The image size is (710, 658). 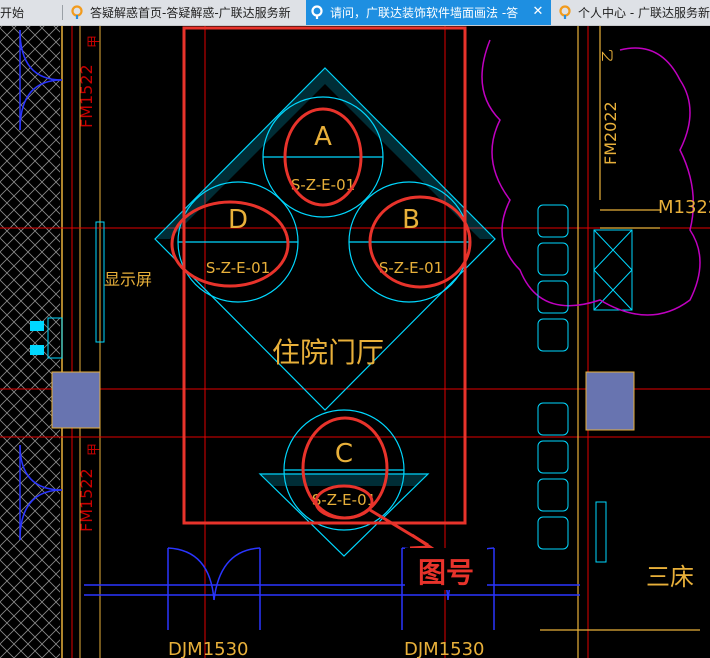 I want to click on tab-question-wall-label: 请问，广联达装饰软件墙面画法 -答, so click(x=424, y=13).